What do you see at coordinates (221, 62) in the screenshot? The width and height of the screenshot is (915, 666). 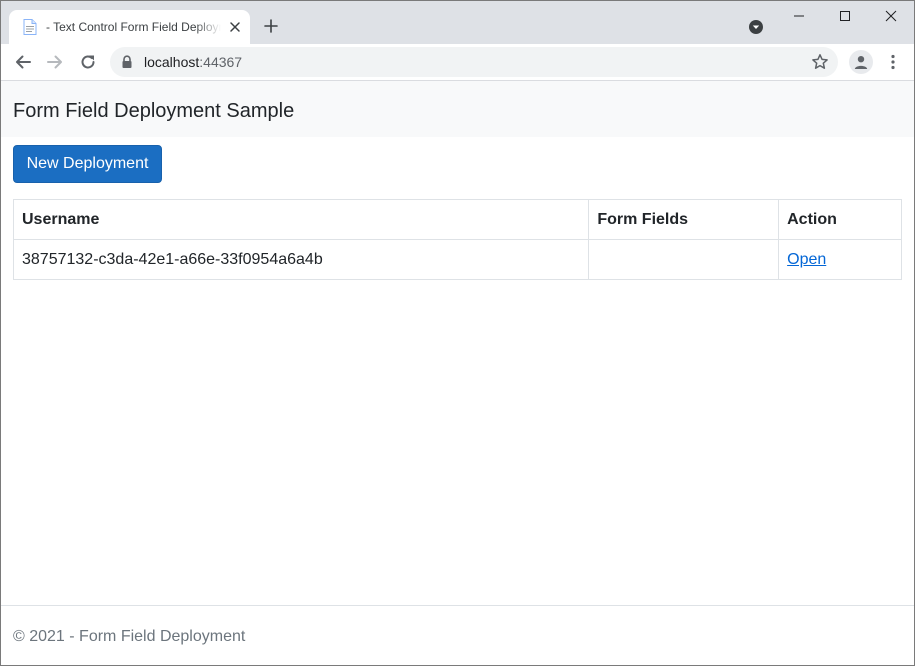 I see `url-port: :44367` at bounding box center [221, 62].